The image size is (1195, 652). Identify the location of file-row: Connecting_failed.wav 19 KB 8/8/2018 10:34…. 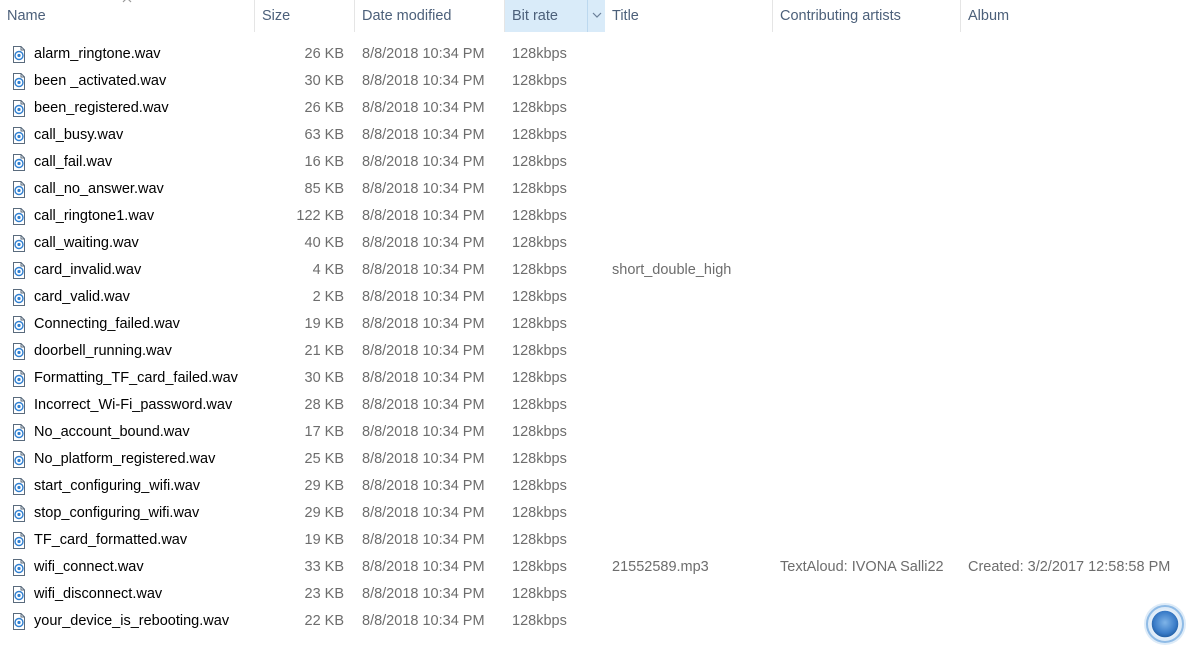
(597, 324).